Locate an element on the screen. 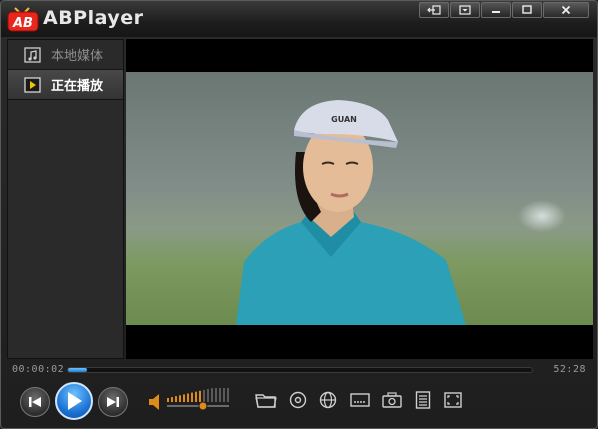  app-title: ABPlayer is located at coordinates (93, 18).